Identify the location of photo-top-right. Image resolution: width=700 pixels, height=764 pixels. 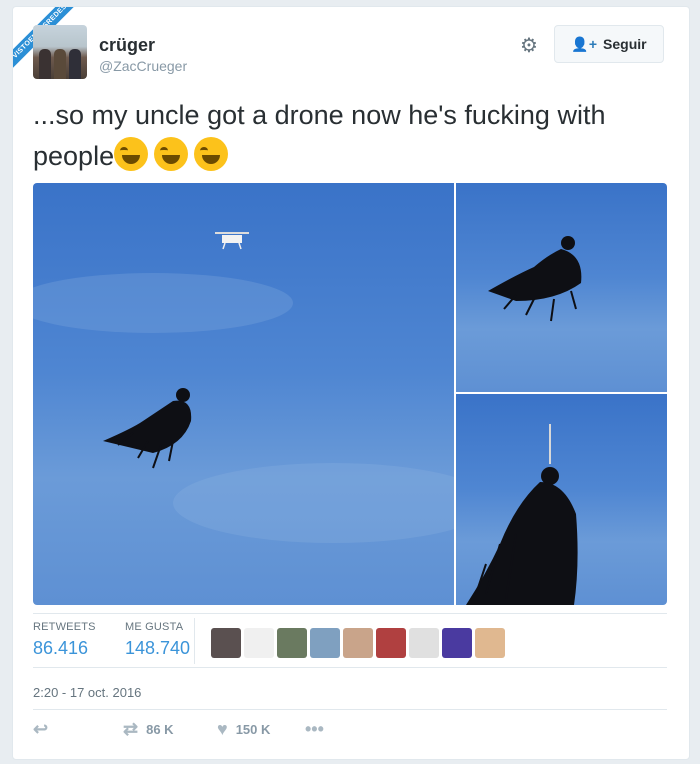
(561, 287).